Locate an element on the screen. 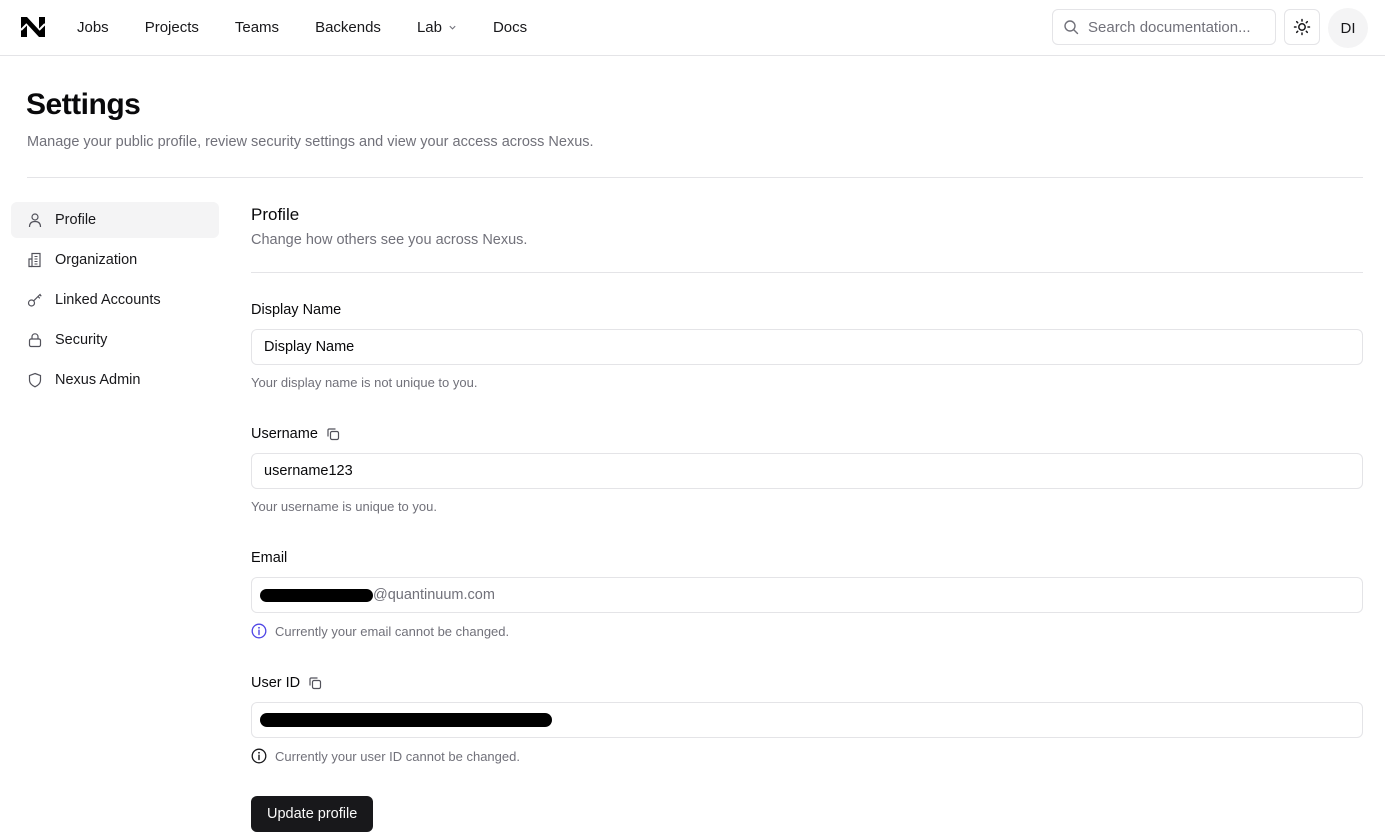 The width and height of the screenshot is (1385, 833). sidebar-item-label: Linked Accounts is located at coordinates (108, 300).